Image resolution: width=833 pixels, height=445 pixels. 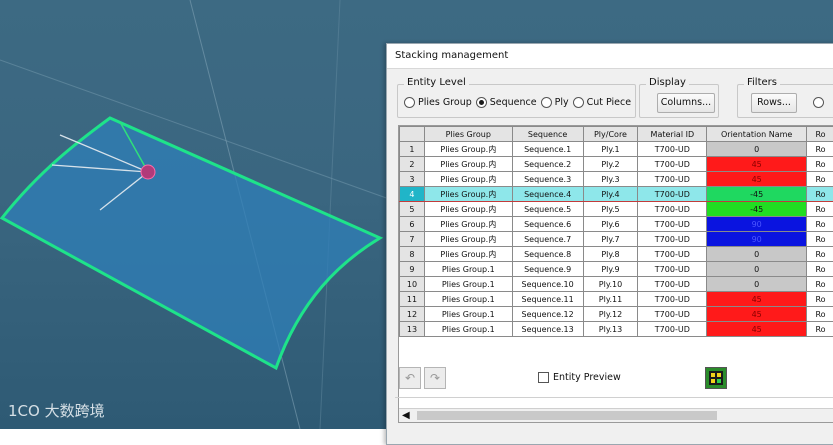 I want to click on orientation-cell: 90, so click(x=757, y=224).